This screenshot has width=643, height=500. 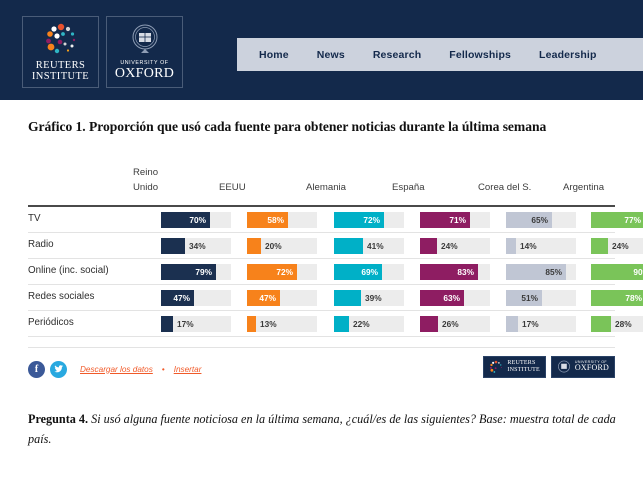 I want to click on bar-value-label: 85%, so click(x=553, y=271).